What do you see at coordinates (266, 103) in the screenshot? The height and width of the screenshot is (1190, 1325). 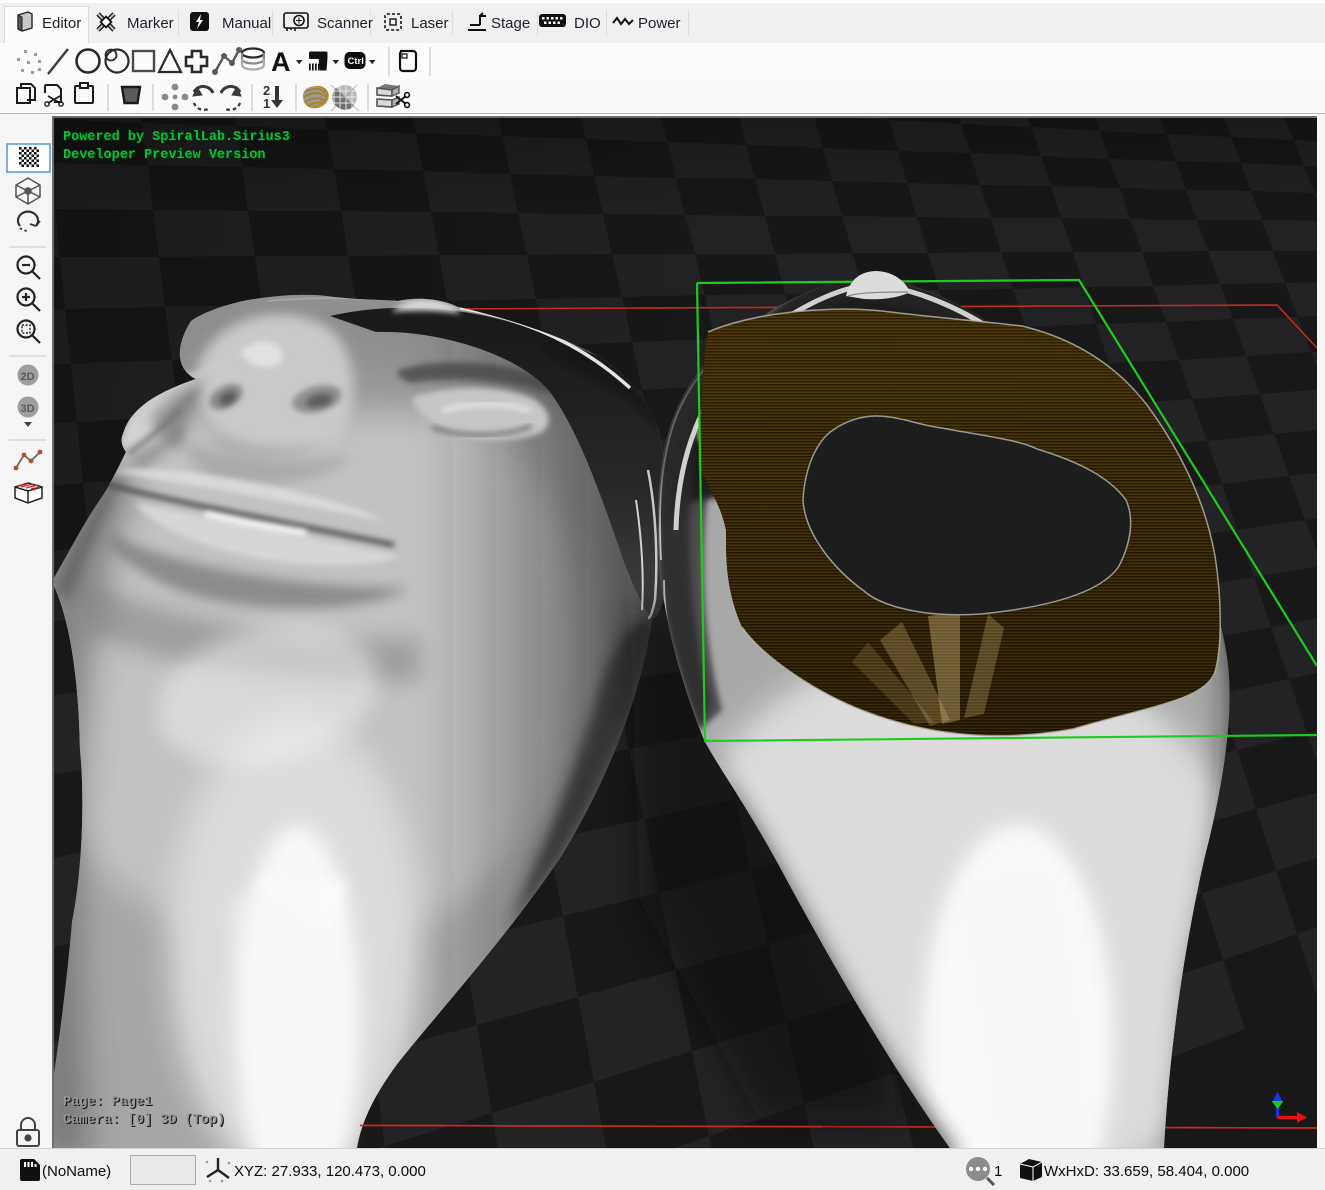 I see `svg-text: 1` at bounding box center [266, 103].